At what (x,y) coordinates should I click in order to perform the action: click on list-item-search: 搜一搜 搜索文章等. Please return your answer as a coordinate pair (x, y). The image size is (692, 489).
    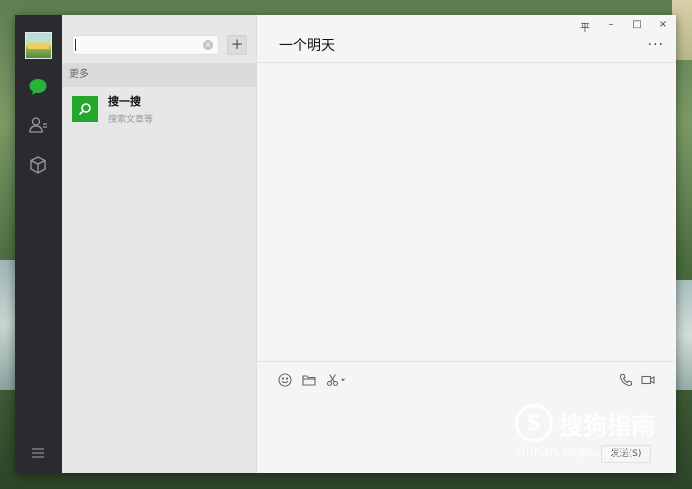
    Looking at the image, I should click on (159, 109).